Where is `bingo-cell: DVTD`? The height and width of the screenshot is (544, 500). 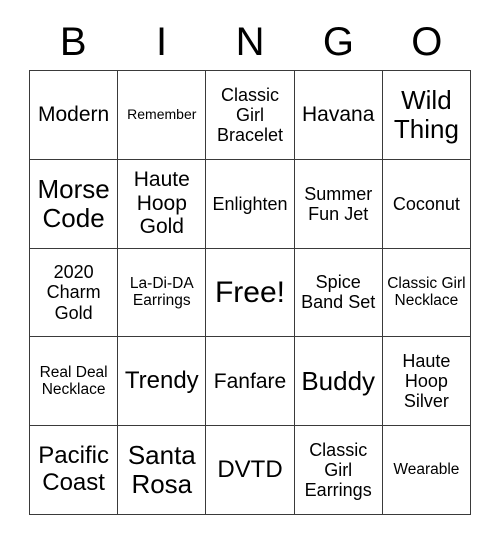 bingo-cell: DVTD is located at coordinates (250, 470).